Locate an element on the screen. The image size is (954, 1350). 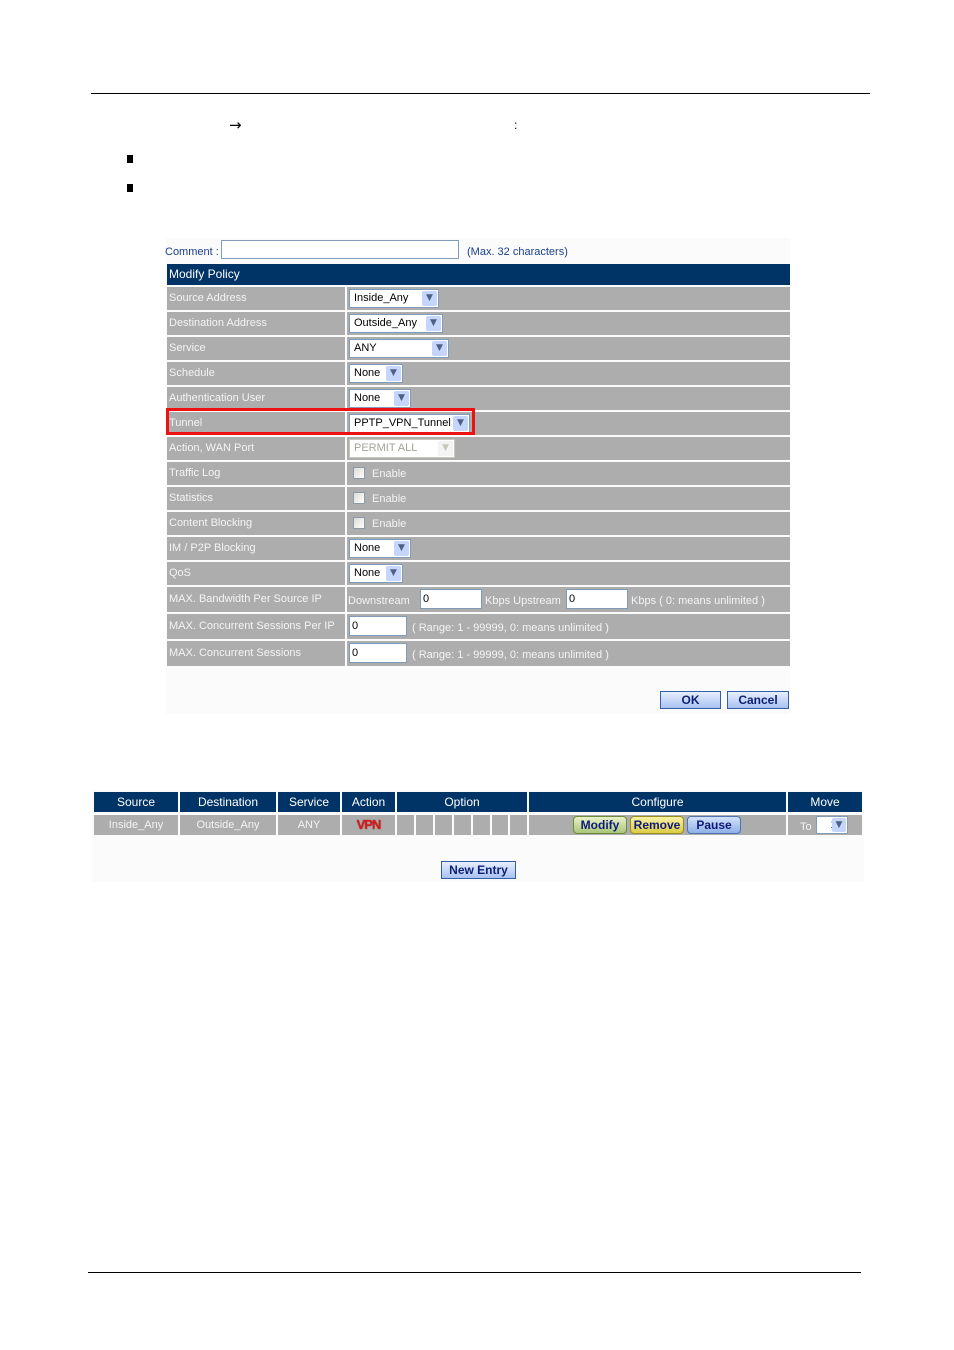
row-qos: QoS None ▼ is located at coordinates (478, 573).